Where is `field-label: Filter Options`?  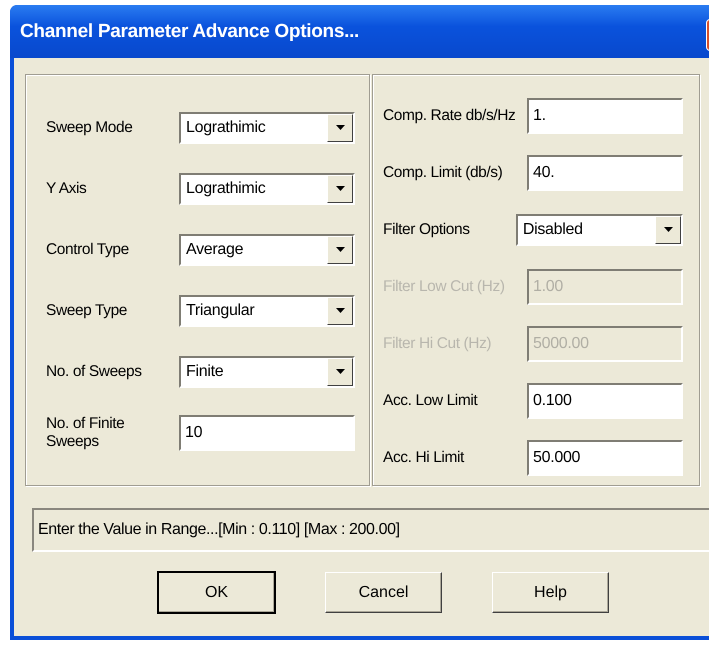 field-label: Filter Options is located at coordinates (427, 229).